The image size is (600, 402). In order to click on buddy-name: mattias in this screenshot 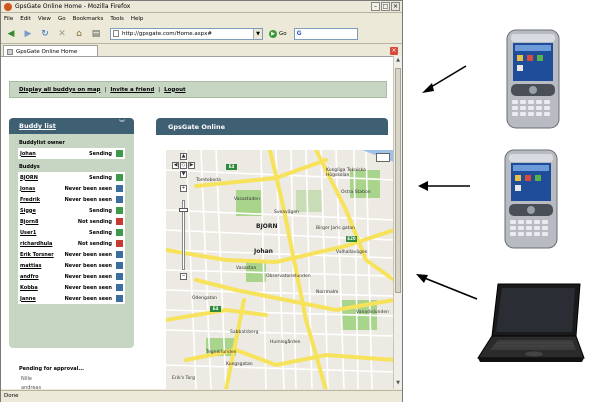, I will do `click(41, 266)`.